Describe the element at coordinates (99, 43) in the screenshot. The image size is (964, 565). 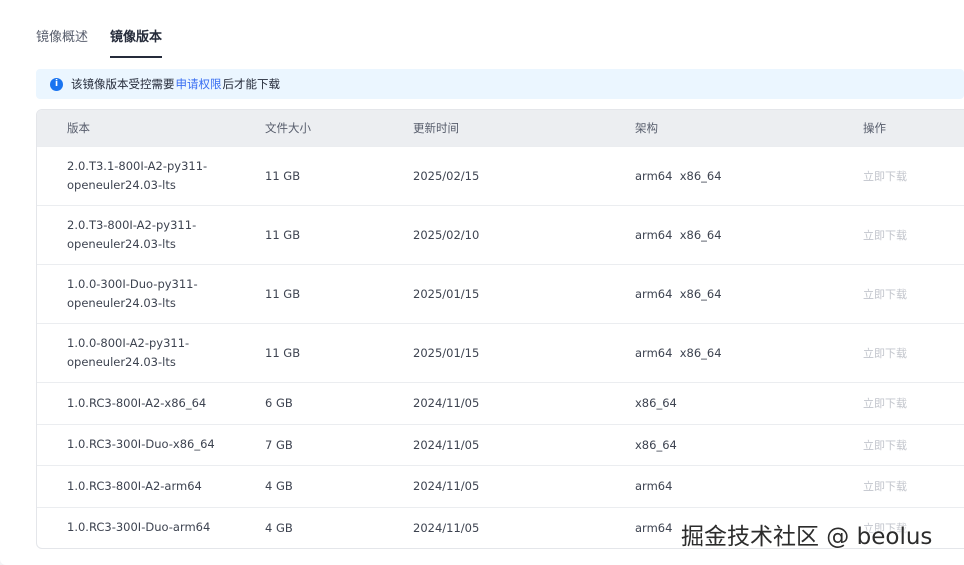
I see `tab-bar: 镜像概述 镜像版本` at that location.